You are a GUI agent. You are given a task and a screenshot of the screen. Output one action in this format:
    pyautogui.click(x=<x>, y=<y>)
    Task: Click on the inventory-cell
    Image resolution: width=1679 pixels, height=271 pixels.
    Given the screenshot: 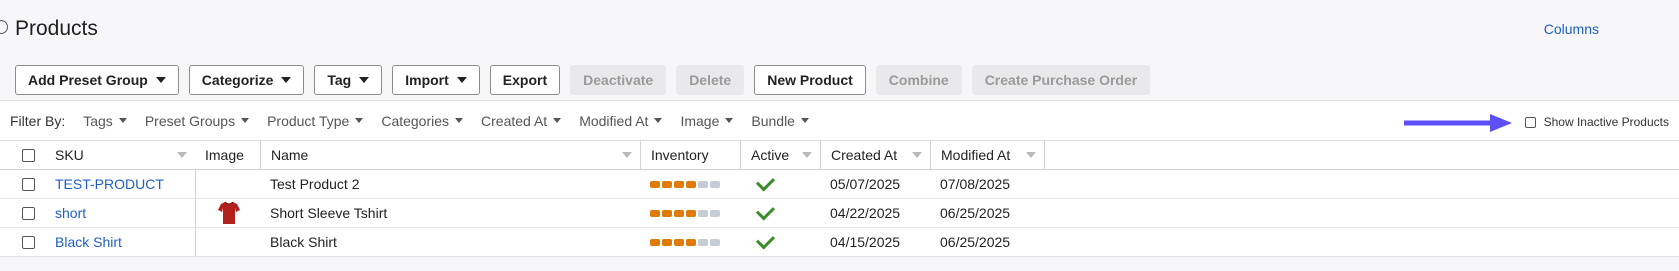 What is the action you would take?
    pyautogui.click(x=685, y=184)
    